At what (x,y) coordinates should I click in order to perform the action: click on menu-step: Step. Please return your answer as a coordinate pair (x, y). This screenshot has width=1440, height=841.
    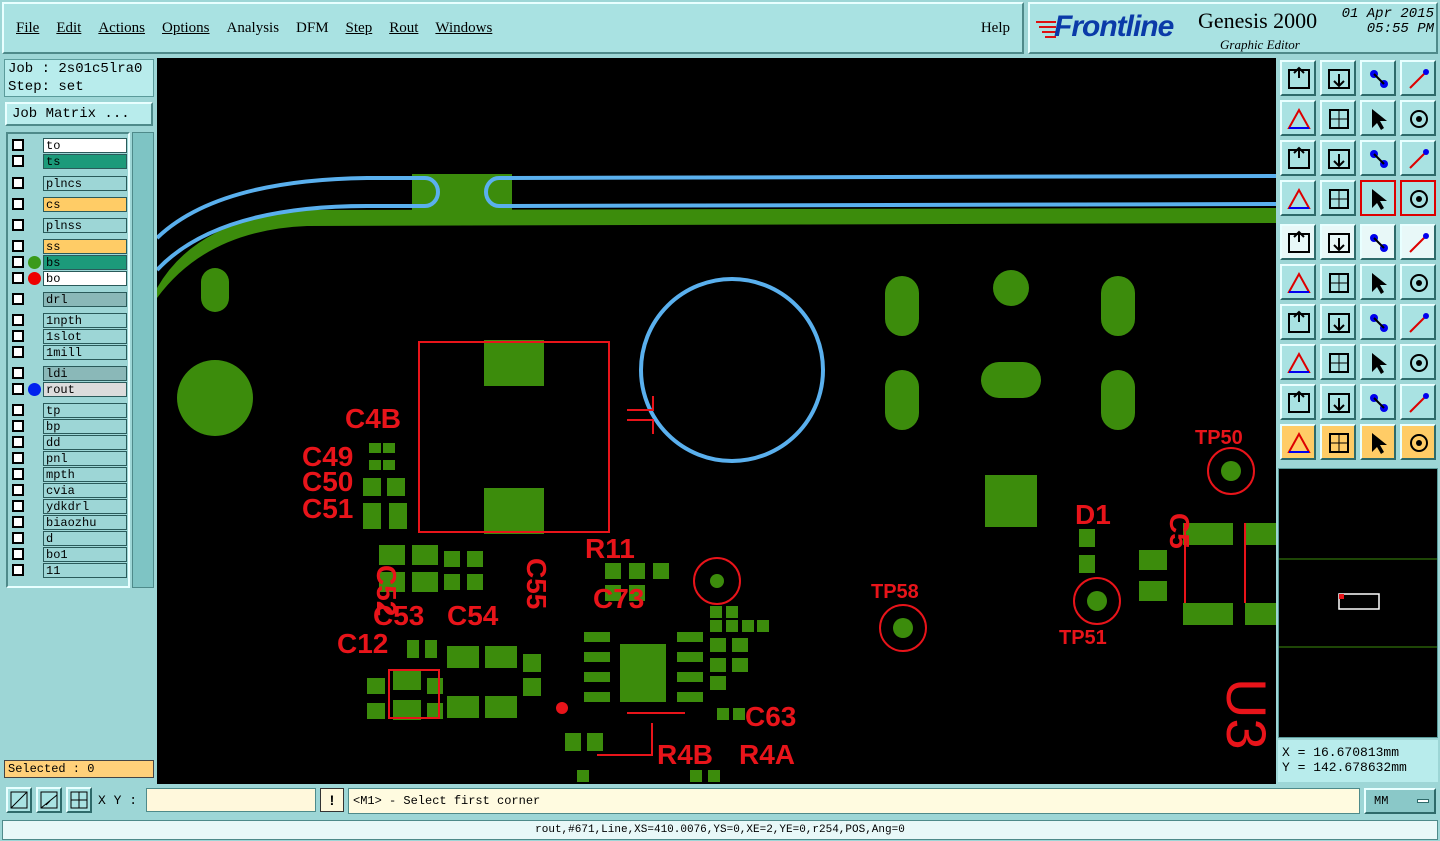
    Looking at the image, I should click on (359, 28).